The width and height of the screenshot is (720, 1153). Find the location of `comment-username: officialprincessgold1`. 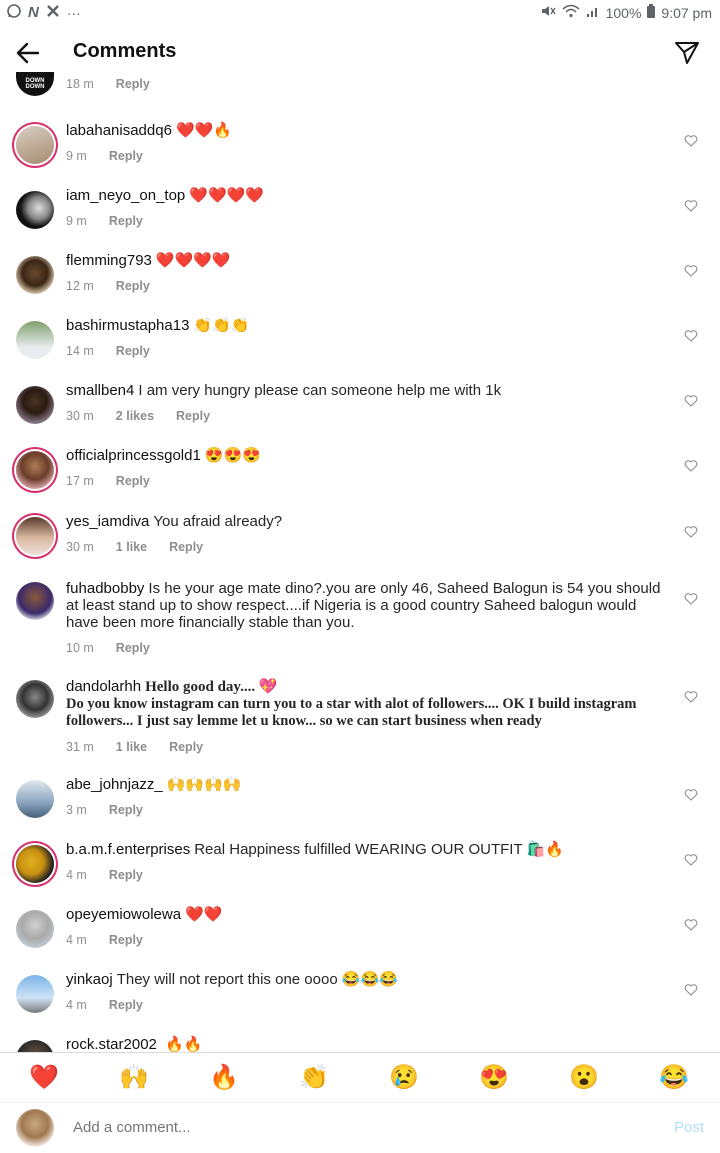

comment-username: officialprincessgold1 is located at coordinates (133, 455).